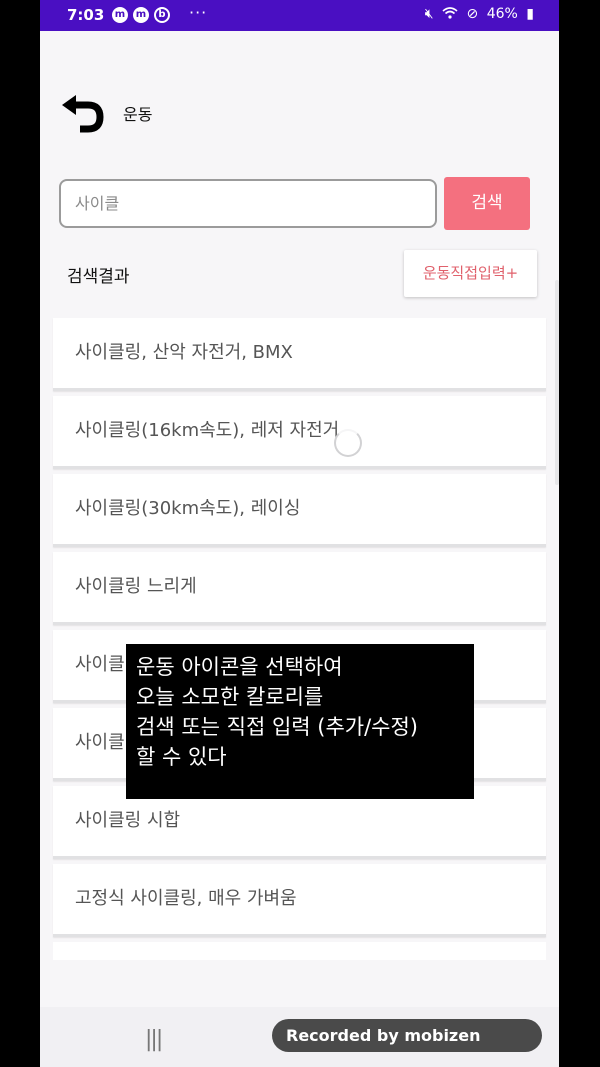  I want to click on status-time: 7:03, so click(86, 15).